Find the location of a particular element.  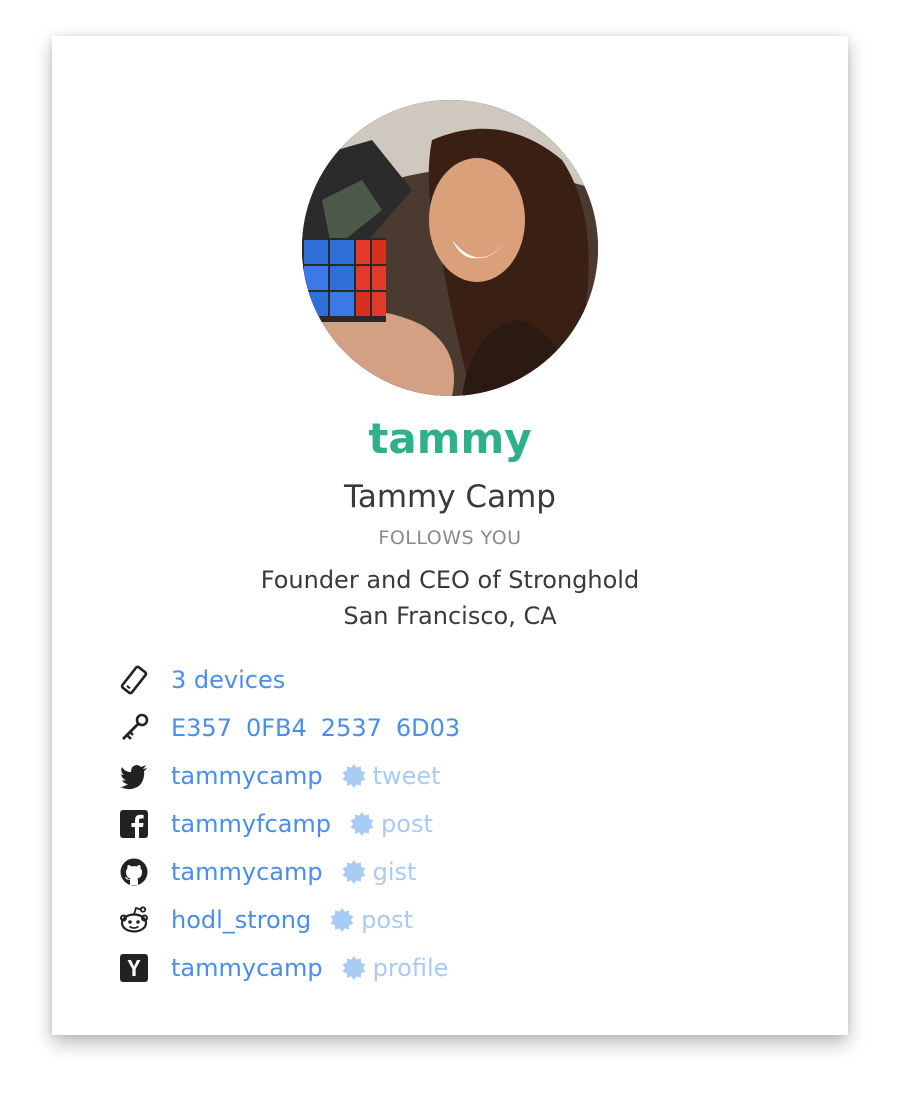

twitter-proof-link: tweet is located at coordinates (391, 776).